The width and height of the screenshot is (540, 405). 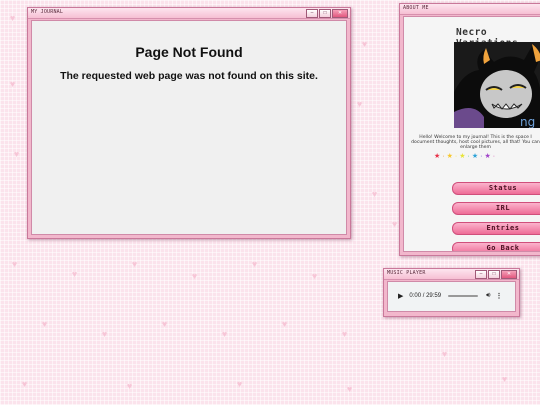 I want to click on volume-icon: 🔊︎, so click(x=488, y=296).